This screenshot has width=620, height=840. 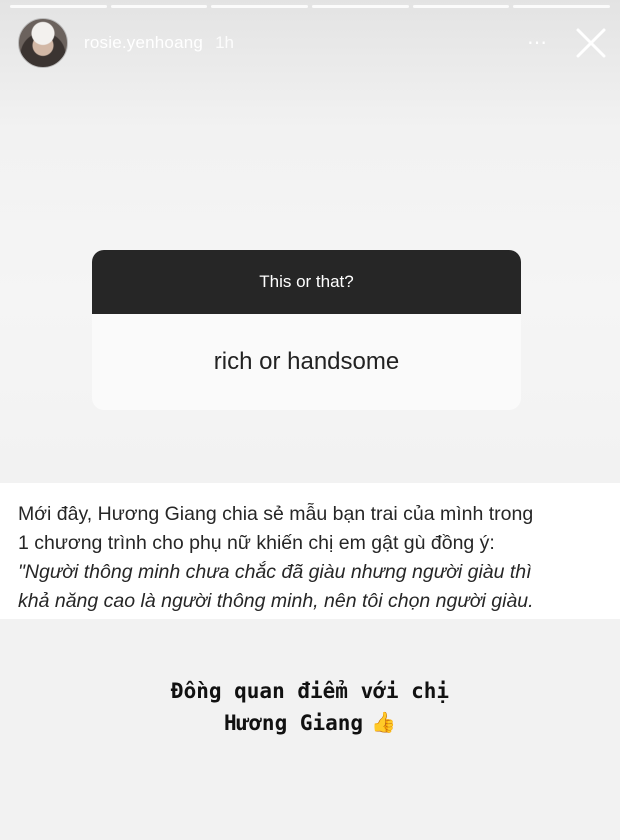 What do you see at coordinates (310, 6) in the screenshot?
I see `story-progress-bar` at bounding box center [310, 6].